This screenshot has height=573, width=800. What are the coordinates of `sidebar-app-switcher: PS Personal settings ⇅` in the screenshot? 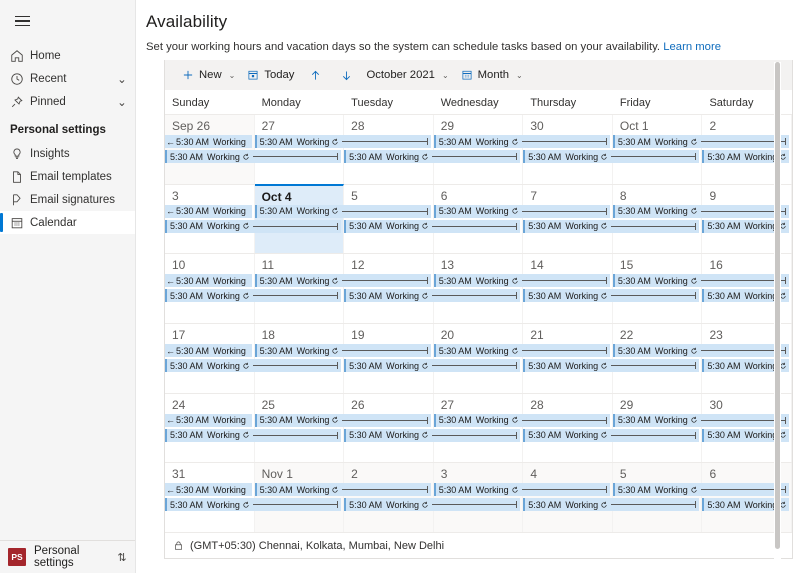 It's located at (67, 556).